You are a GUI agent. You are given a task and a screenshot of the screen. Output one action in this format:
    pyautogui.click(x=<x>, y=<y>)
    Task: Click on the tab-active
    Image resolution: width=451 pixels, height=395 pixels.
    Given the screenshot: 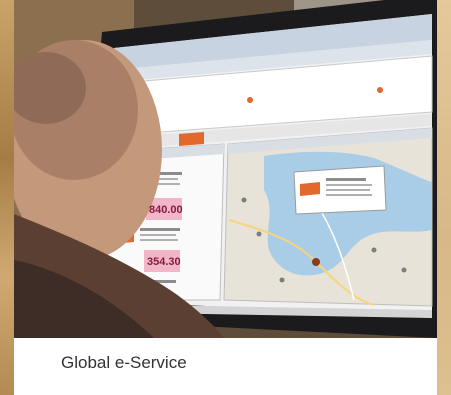 What is the action you would take?
    pyautogui.click(x=191, y=139)
    